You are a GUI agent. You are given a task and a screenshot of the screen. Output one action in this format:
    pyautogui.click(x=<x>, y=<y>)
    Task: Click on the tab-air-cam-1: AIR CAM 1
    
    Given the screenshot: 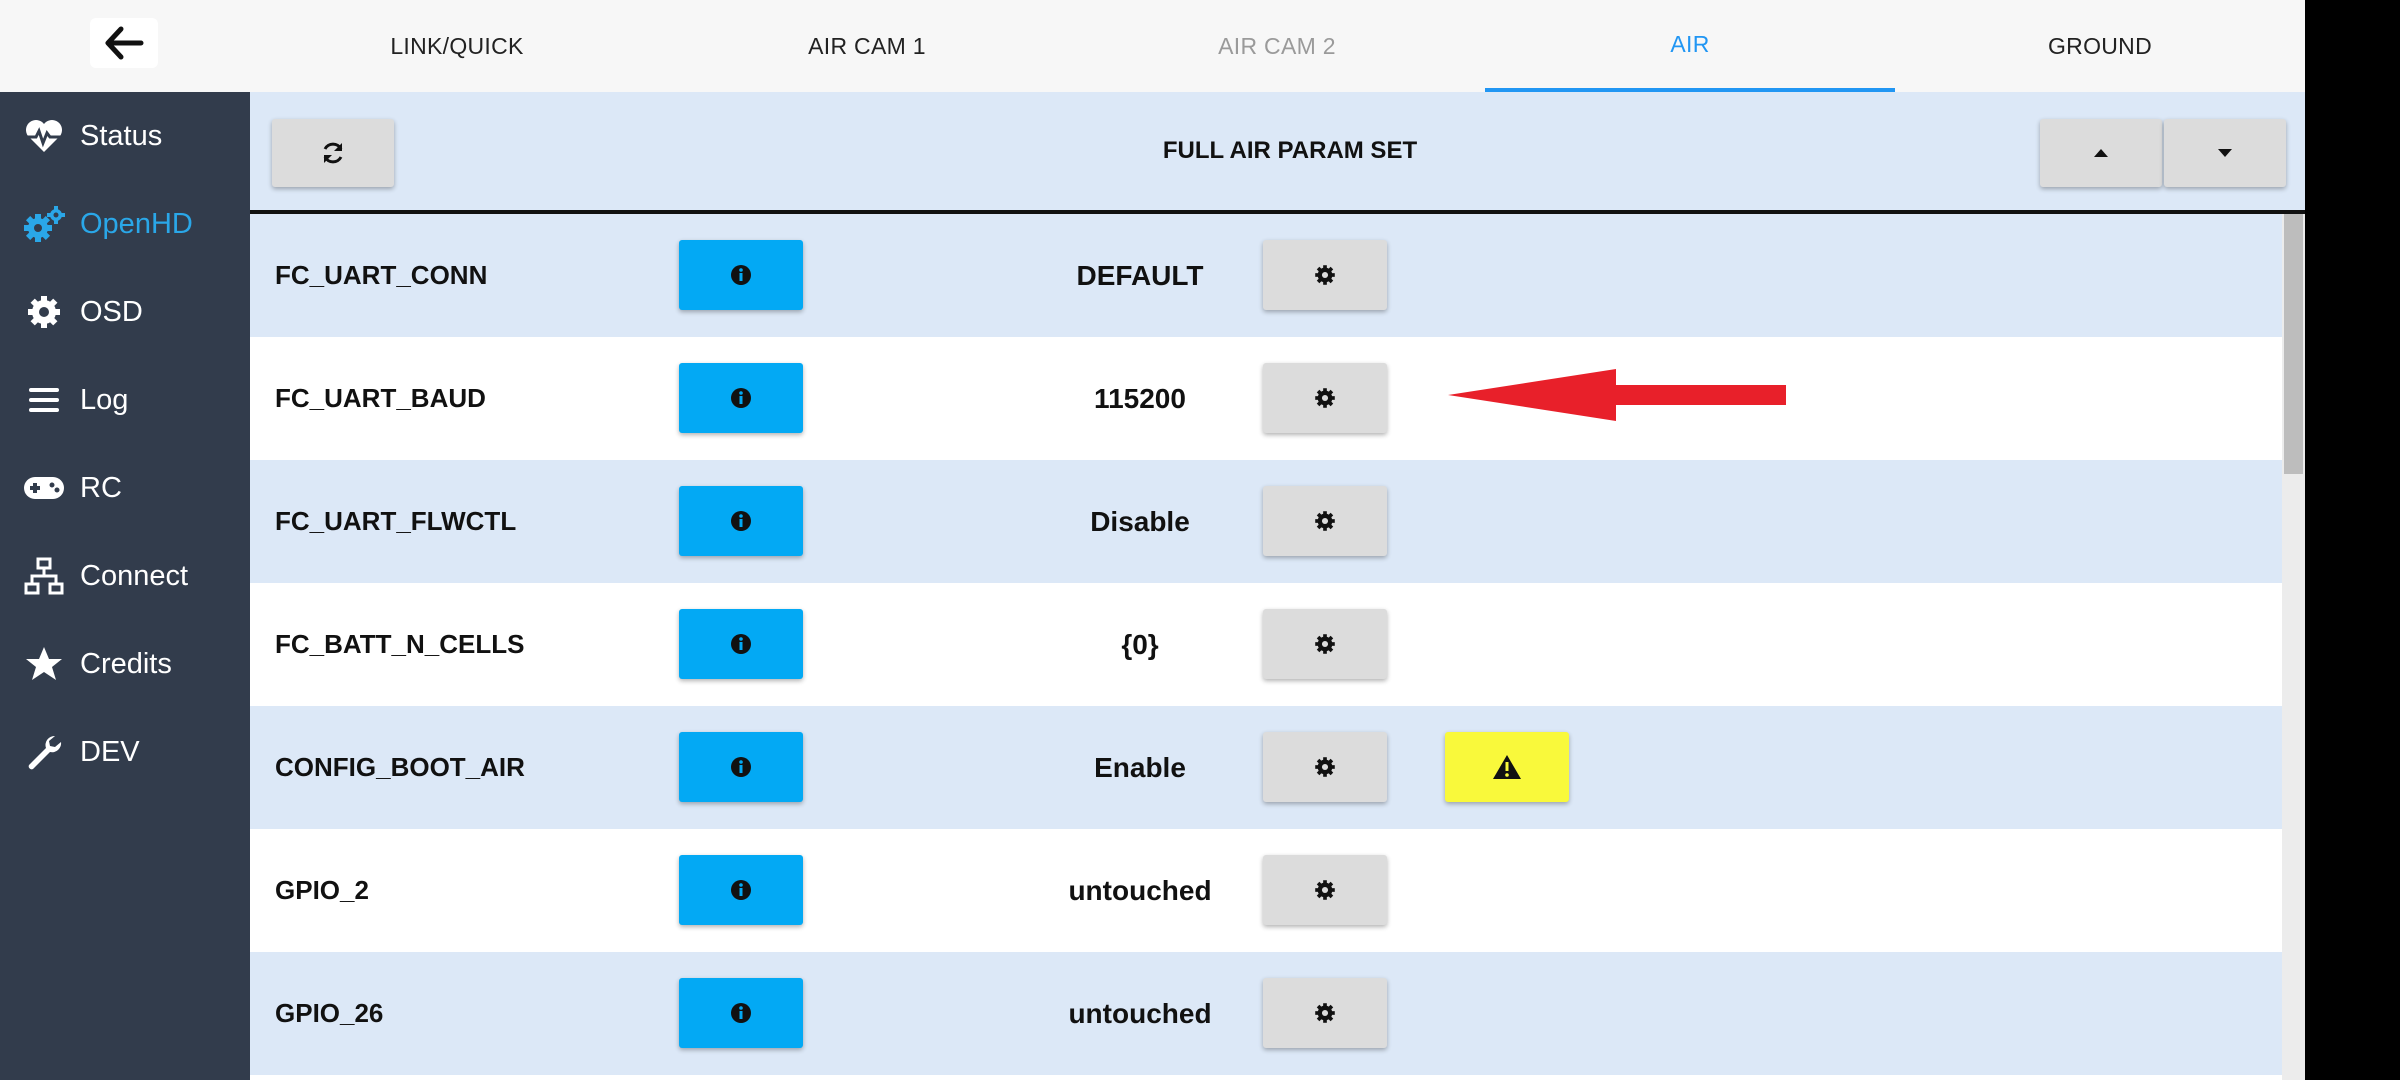 What is the action you would take?
    pyautogui.click(x=867, y=46)
    